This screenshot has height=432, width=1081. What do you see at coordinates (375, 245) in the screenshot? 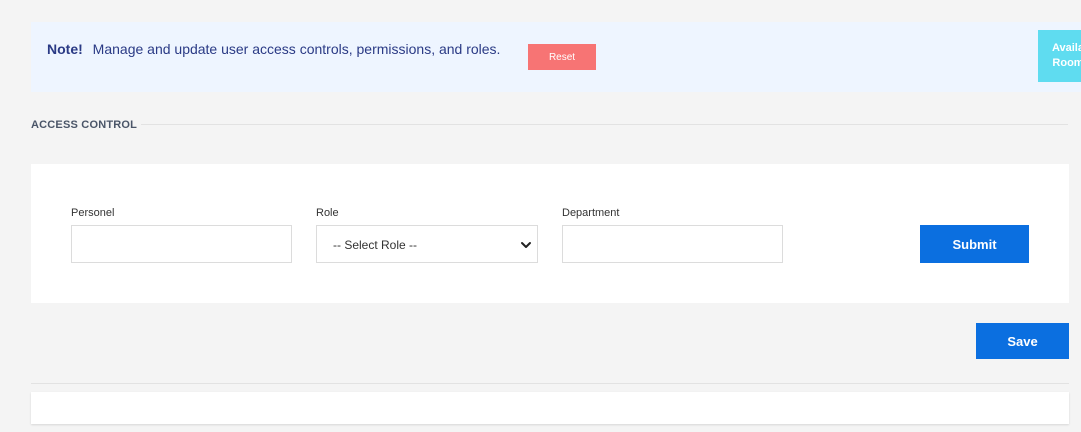
I see `role-select-value: -- Select Role --` at bounding box center [375, 245].